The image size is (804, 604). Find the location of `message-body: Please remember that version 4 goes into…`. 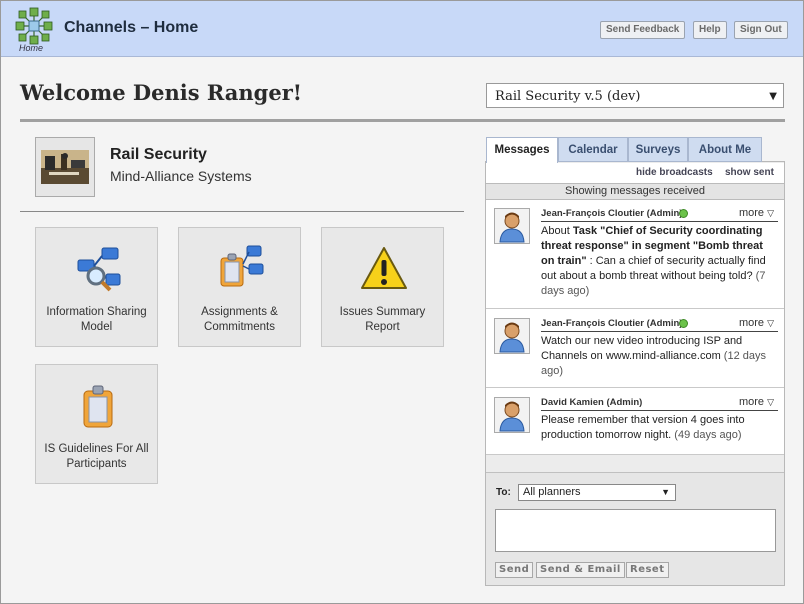

message-body: Please remember that version 4 goes into… is located at coordinates (657, 428).